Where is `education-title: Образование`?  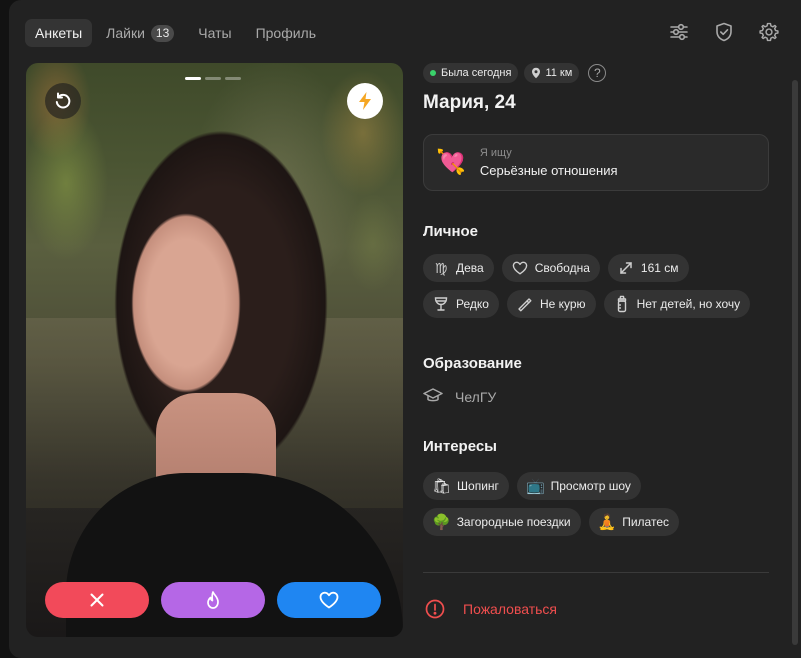
education-title: Образование is located at coordinates (472, 363).